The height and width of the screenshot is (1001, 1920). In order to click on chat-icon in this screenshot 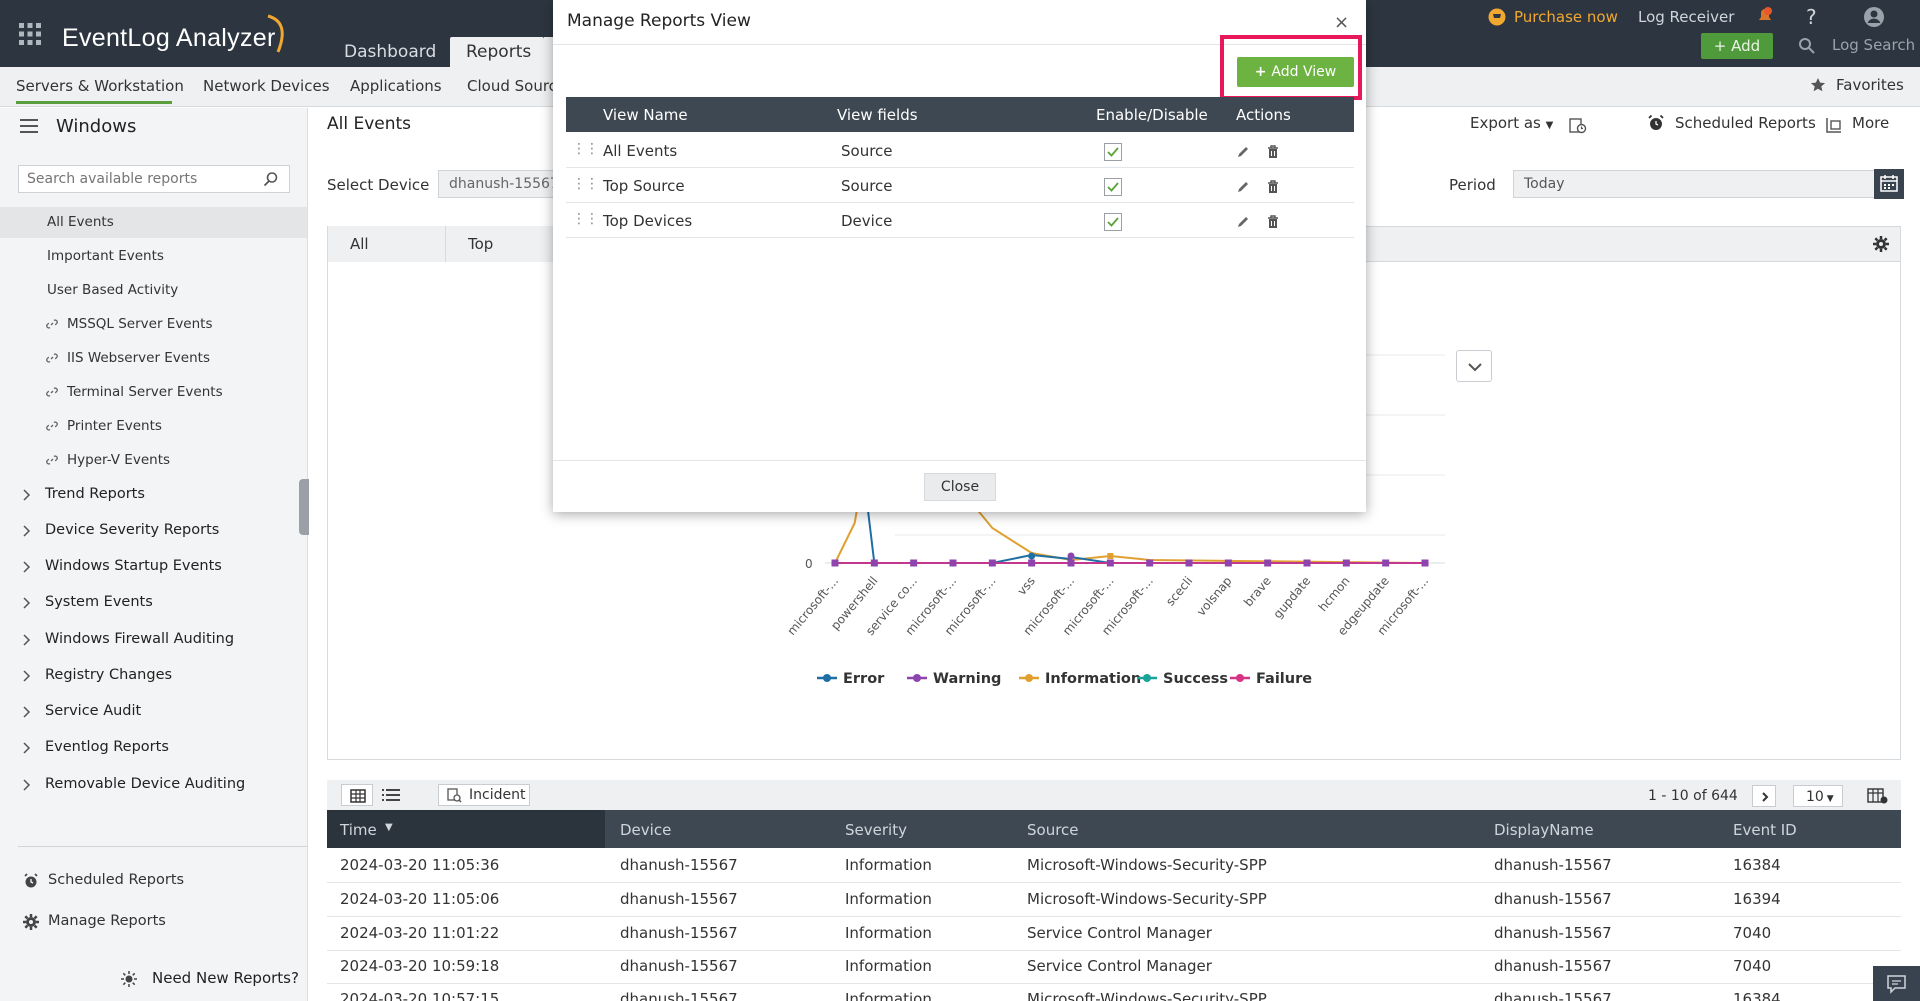, I will do `click(1896, 984)`.